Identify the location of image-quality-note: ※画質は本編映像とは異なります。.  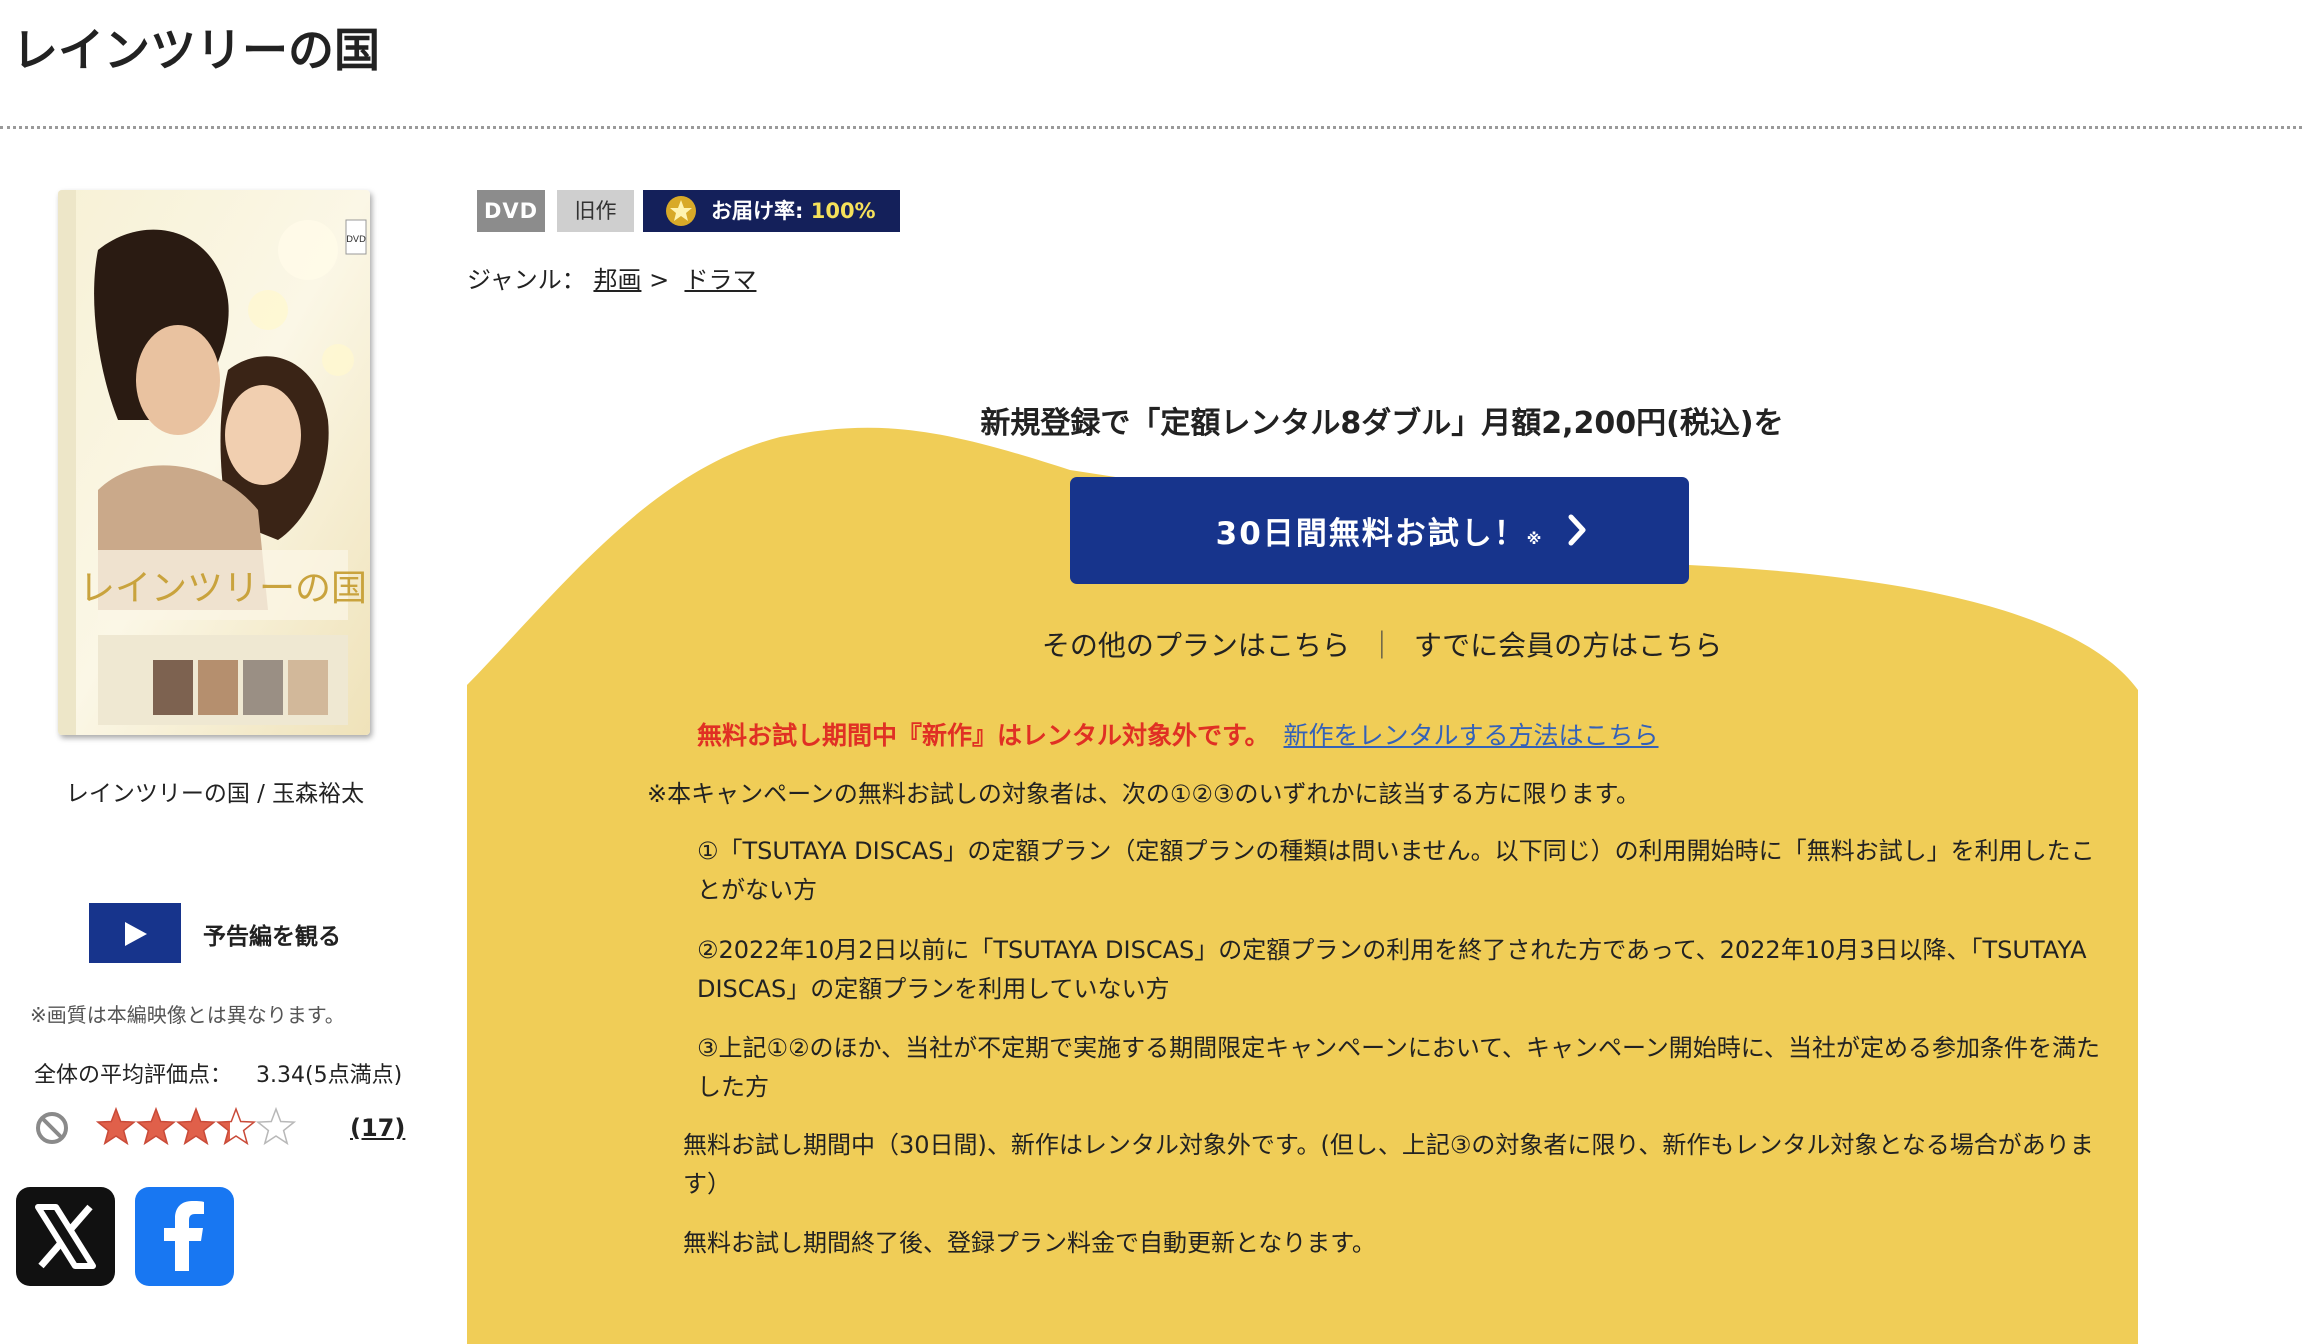
(187, 1015).